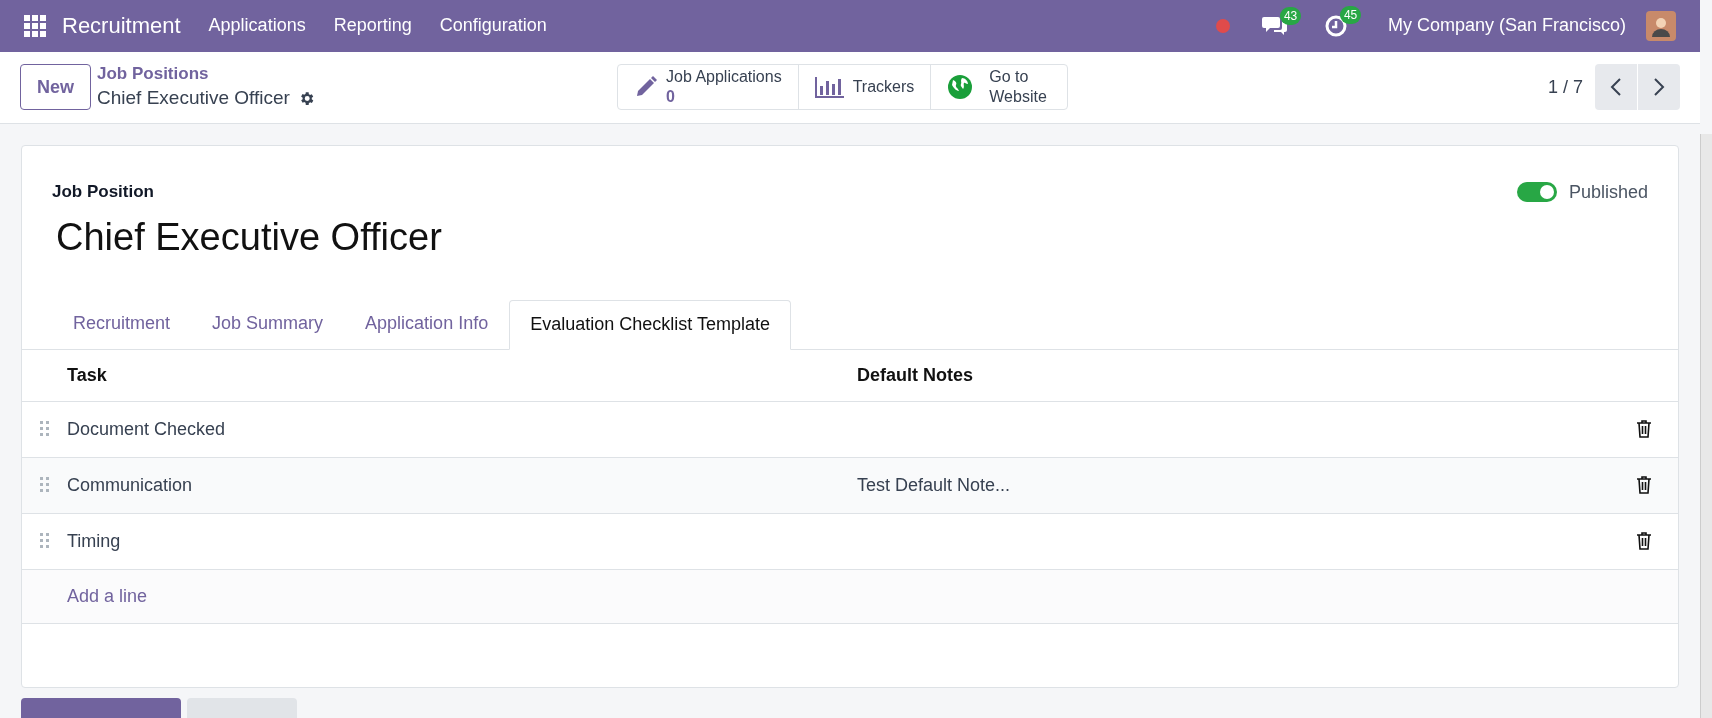 Image resolution: width=1712 pixels, height=718 pixels. Describe the element at coordinates (94, 541) in the screenshot. I see `table-cell-text: Timing` at that location.